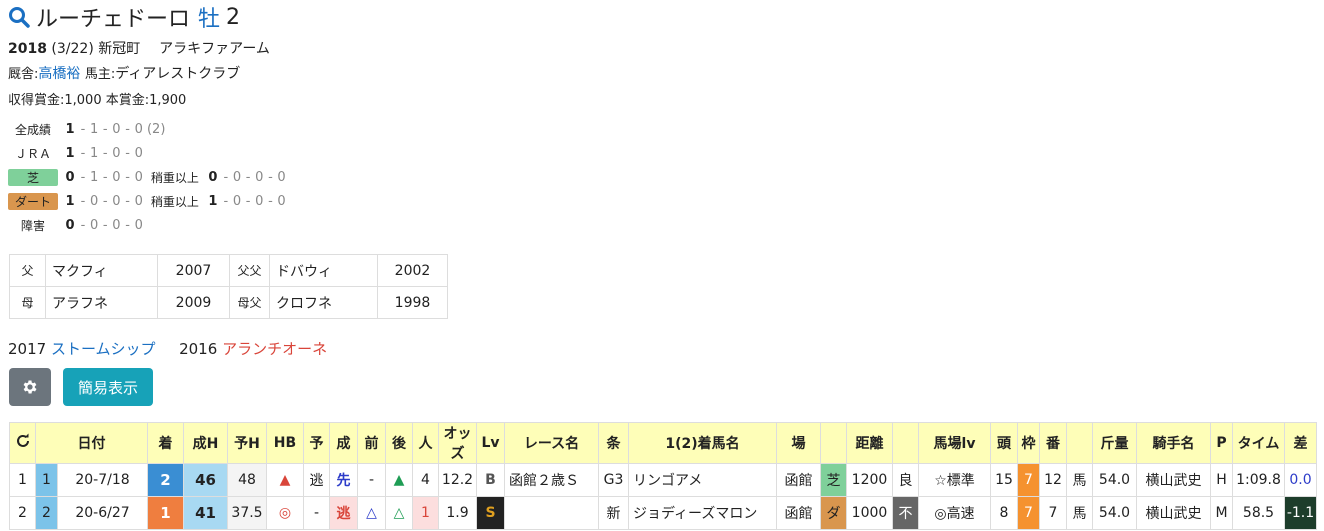  What do you see at coordinates (27, 349) in the screenshot?
I see `sibling-year: 2017` at bounding box center [27, 349].